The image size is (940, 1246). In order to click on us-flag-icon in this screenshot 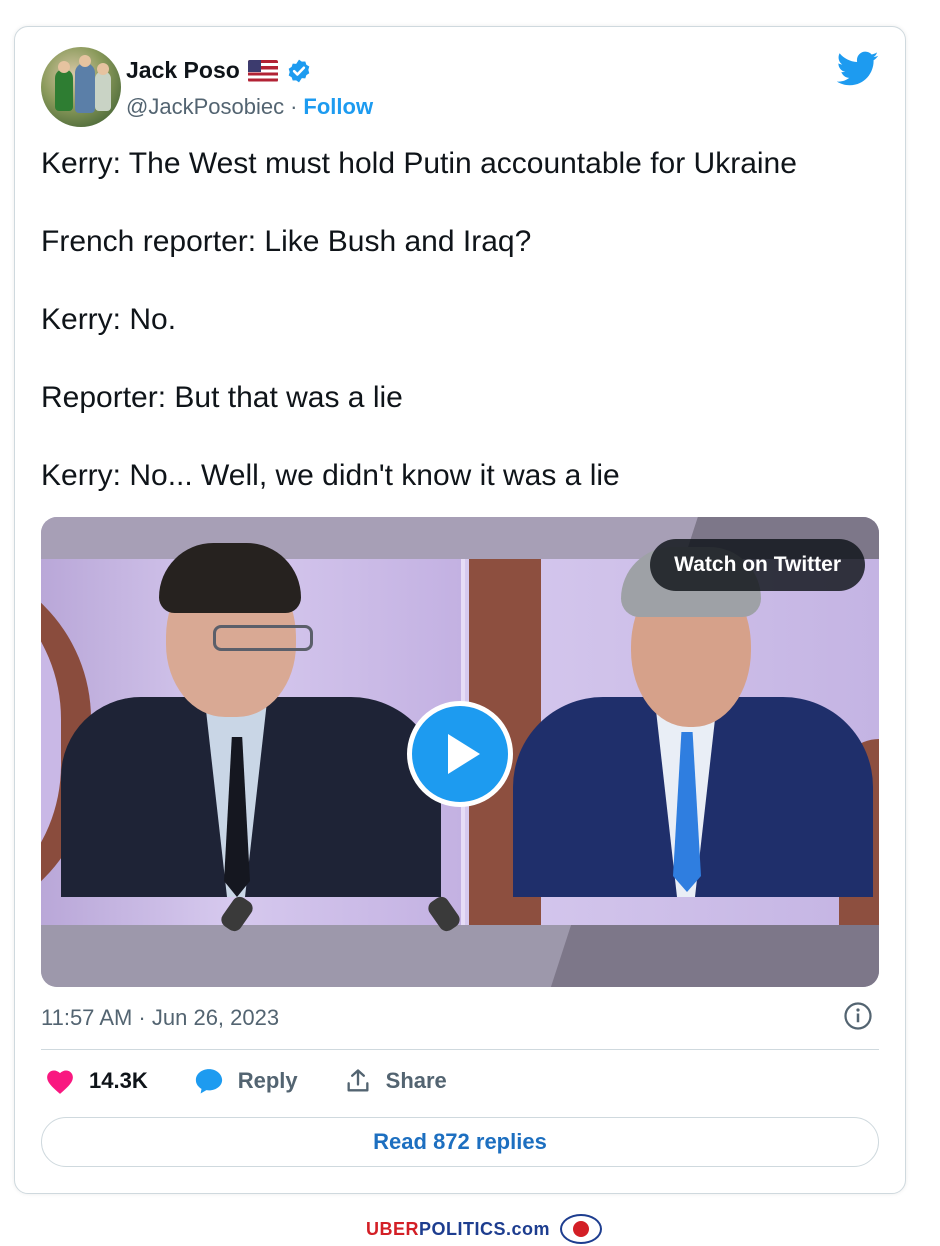, I will do `click(262, 70)`.